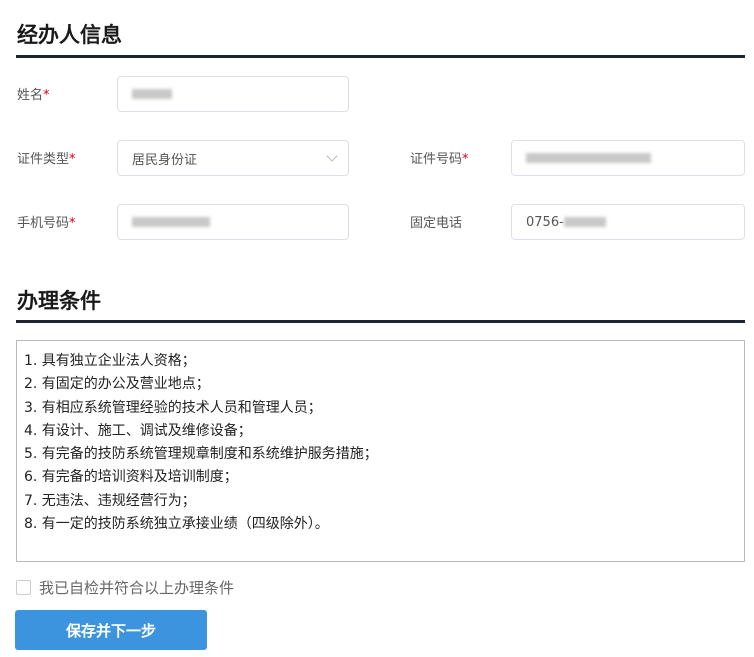  What do you see at coordinates (33, 95) in the screenshot?
I see `name-label: 姓名*` at bounding box center [33, 95].